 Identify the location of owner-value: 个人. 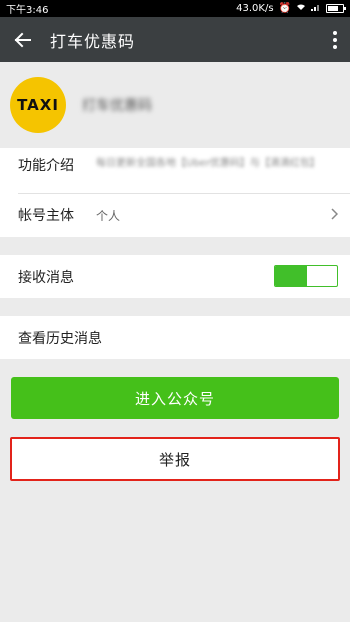
(108, 216).